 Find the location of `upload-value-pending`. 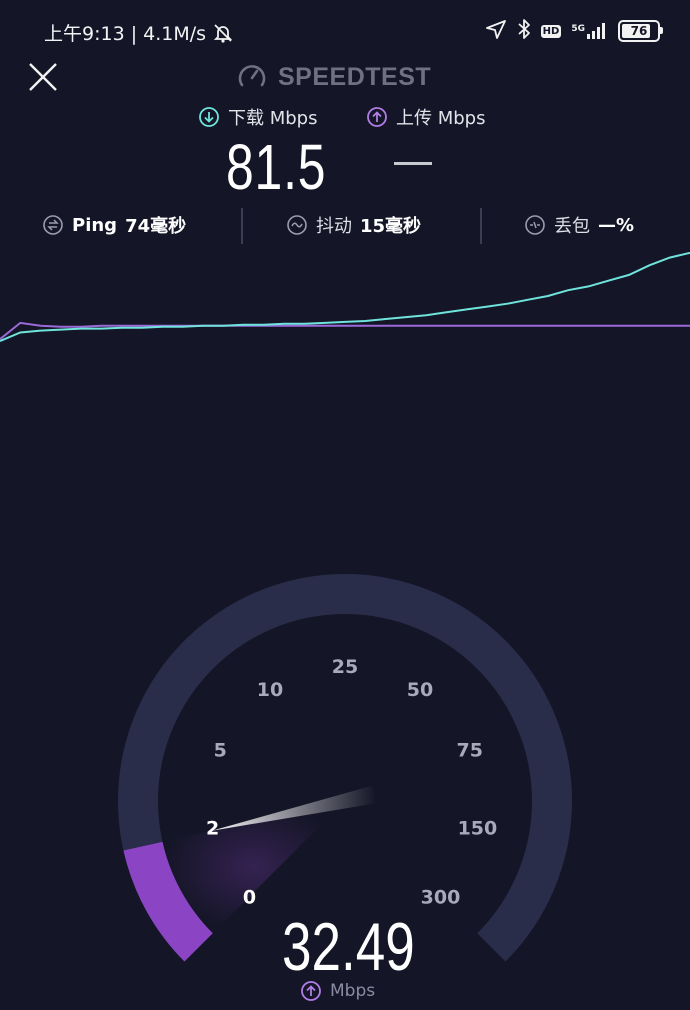

upload-value-pending is located at coordinates (413, 163).